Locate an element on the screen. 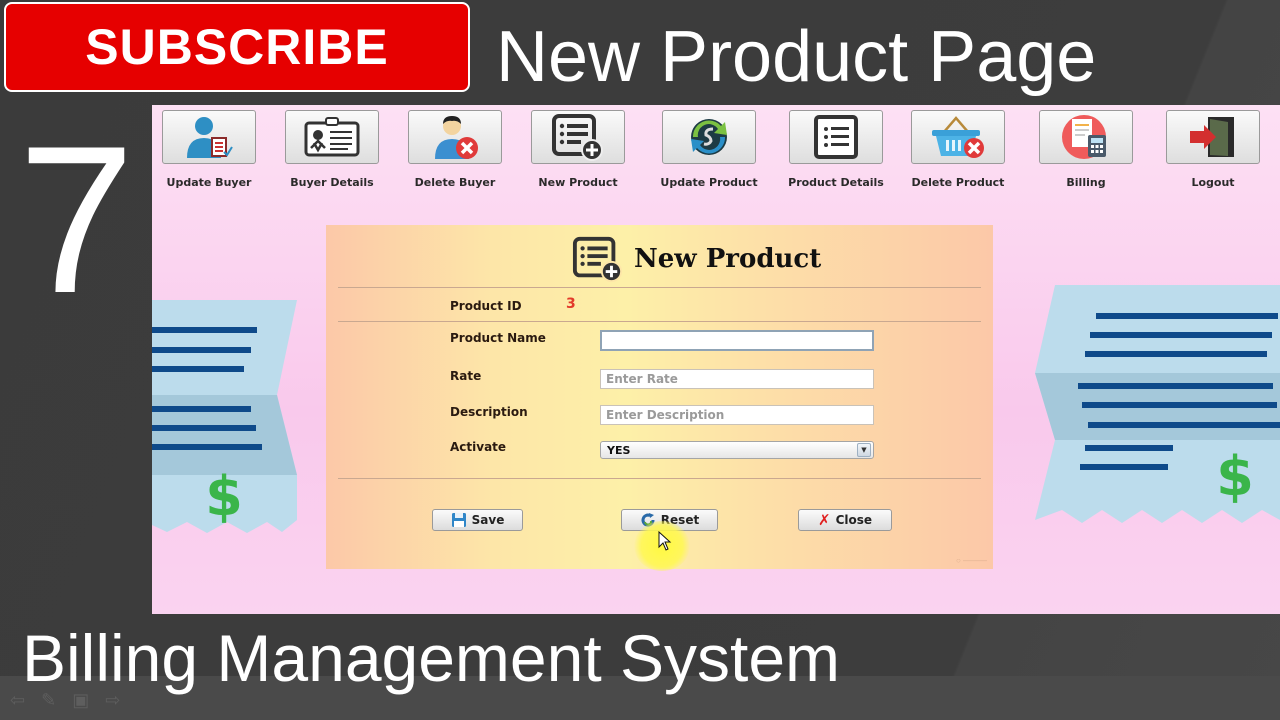  toolbar-item-buyer-details: Buyer Details is located at coordinates (332, 149).